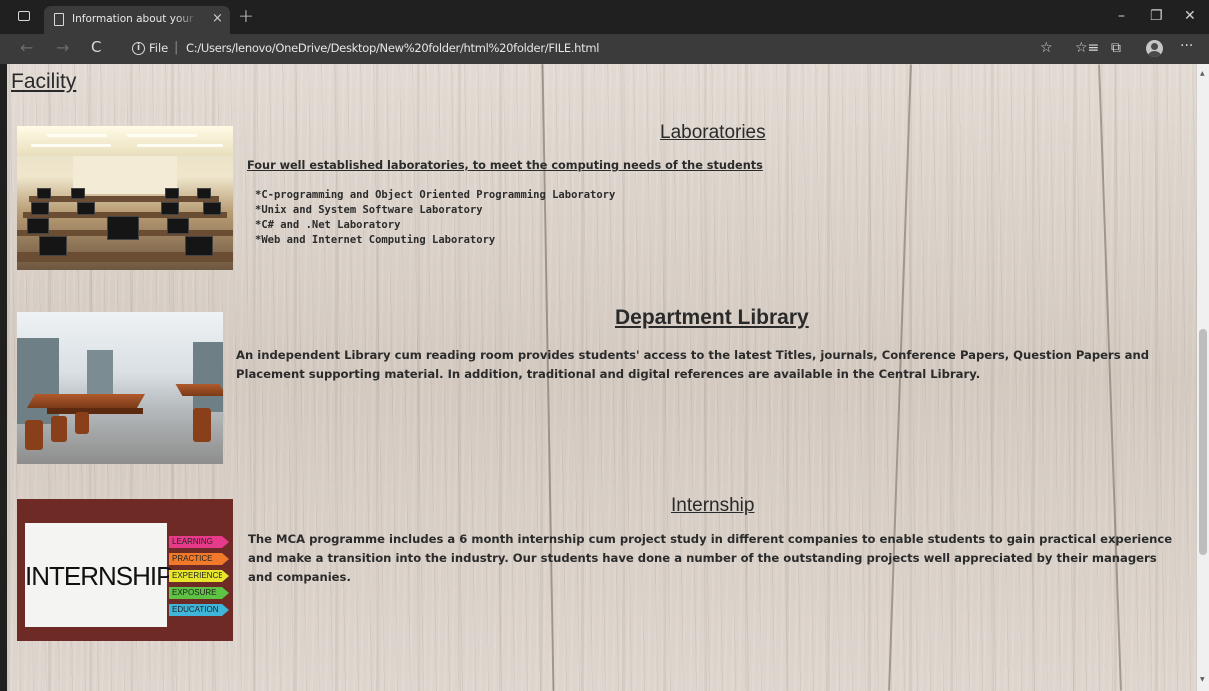  I want to click on back-button: ←, so click(26, 47).